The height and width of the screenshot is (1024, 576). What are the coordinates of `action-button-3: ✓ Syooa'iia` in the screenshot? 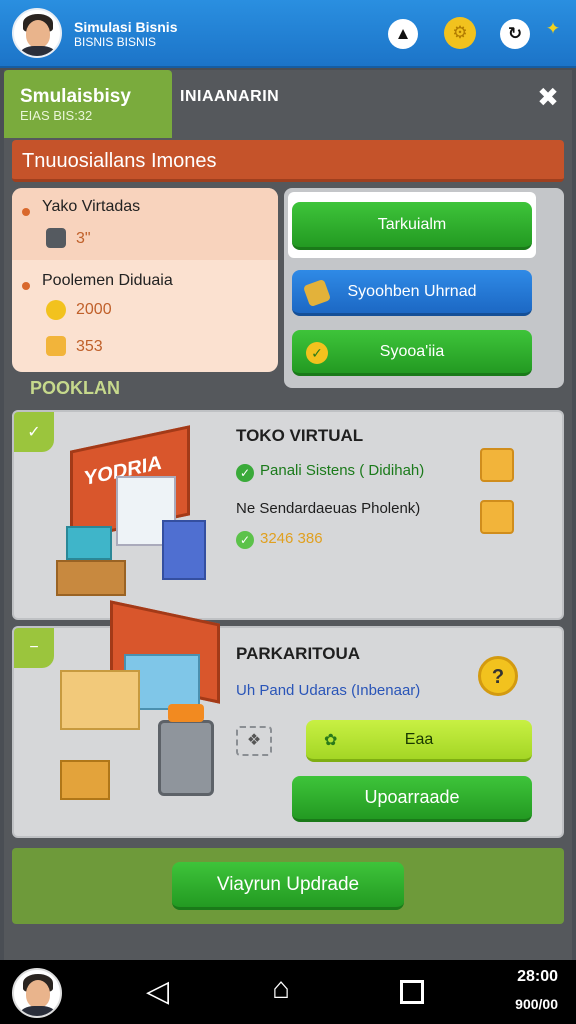 It's located at (412, 353).